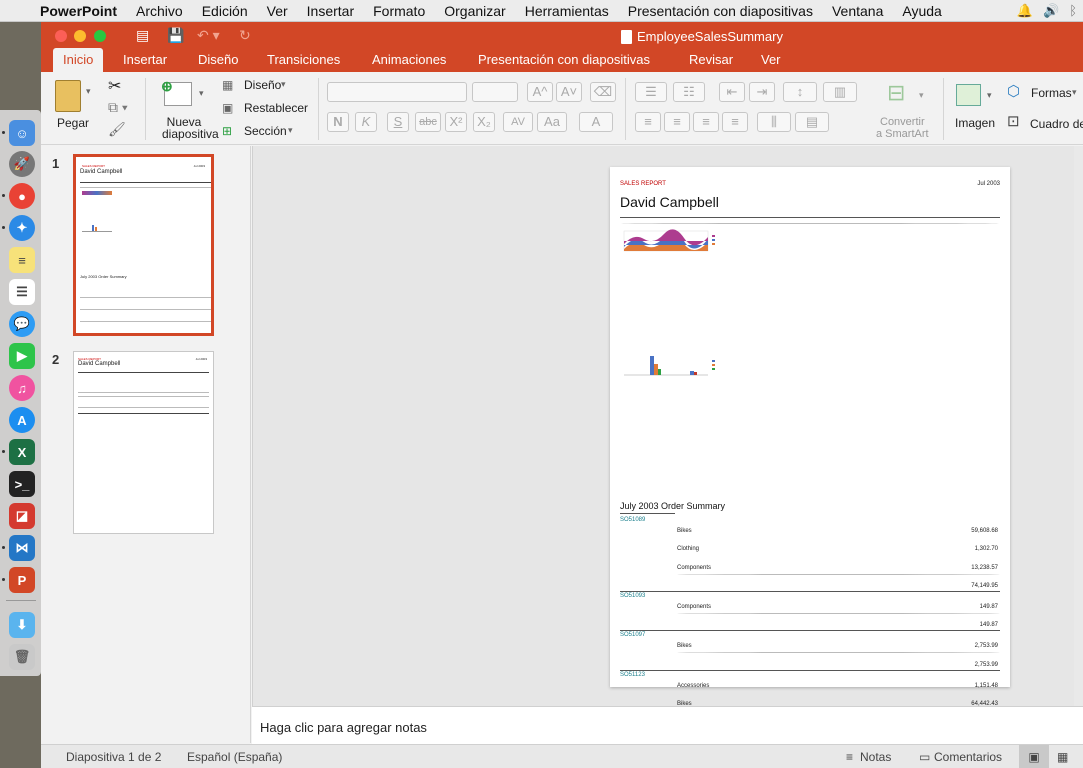 This screenshot has width=1083, height=768. What do you see at coordinates (218, 60) in the screenshot?
I see `tab-diseno: Diseño` at bounding box center [218, 60].